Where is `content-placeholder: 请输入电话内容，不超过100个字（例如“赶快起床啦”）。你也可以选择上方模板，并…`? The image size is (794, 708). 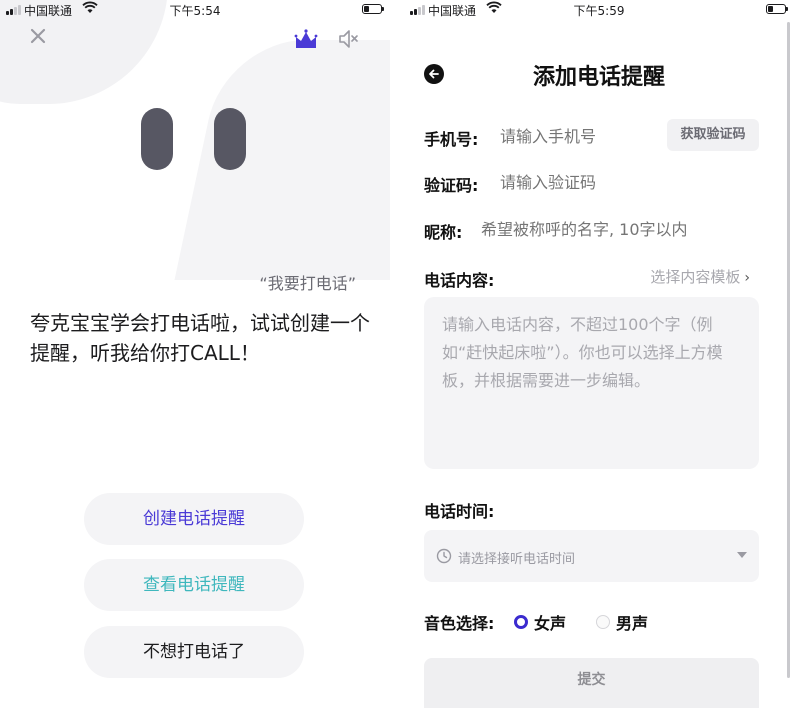
content-placeholder: 请输入电话内容，不超过100个字（例如“赶快起床啦”）。你也可以选择上方模板，并… is located at coordinates (582, 352).